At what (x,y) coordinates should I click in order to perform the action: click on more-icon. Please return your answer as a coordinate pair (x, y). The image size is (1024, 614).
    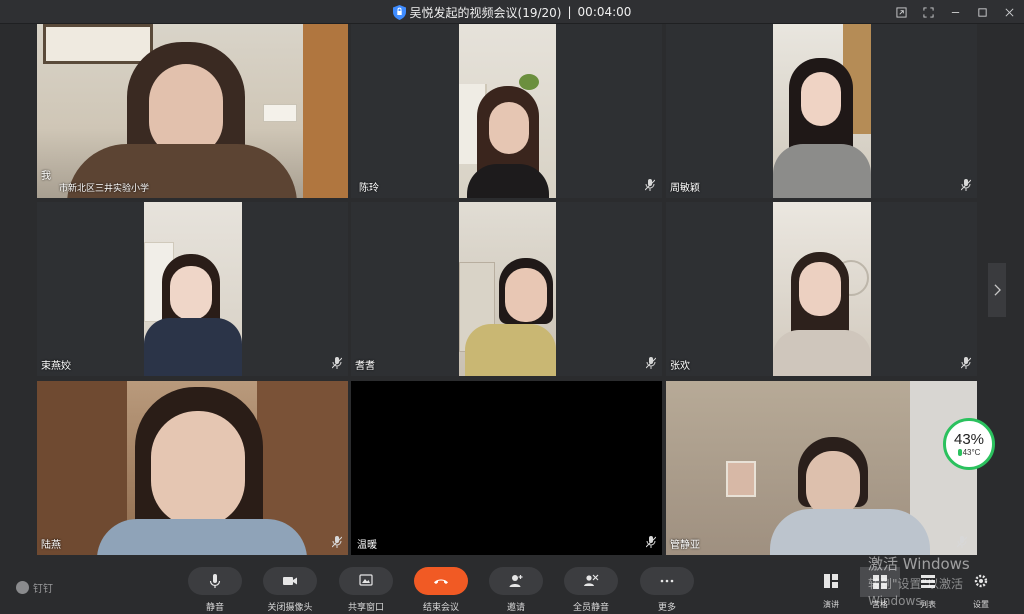
    Looking at the image, I should click on (667, 581).